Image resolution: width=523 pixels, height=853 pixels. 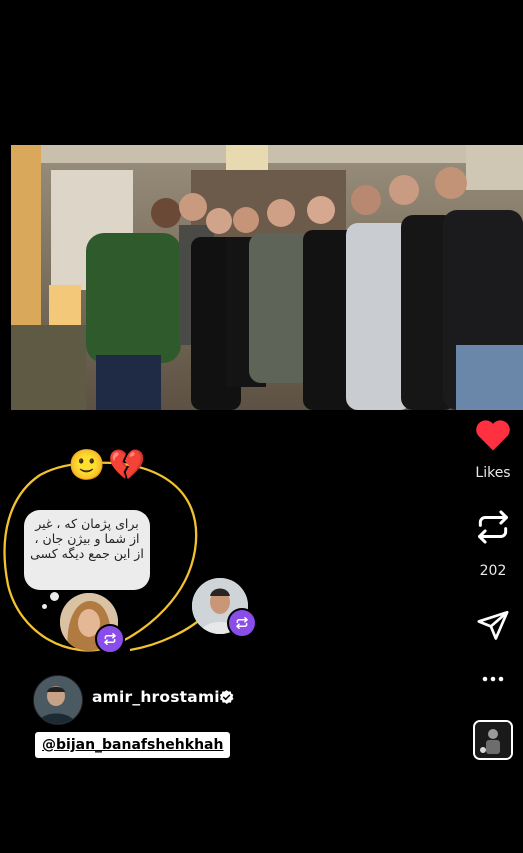 I want to click on repost-count: 202, so click(x=493, y=571).